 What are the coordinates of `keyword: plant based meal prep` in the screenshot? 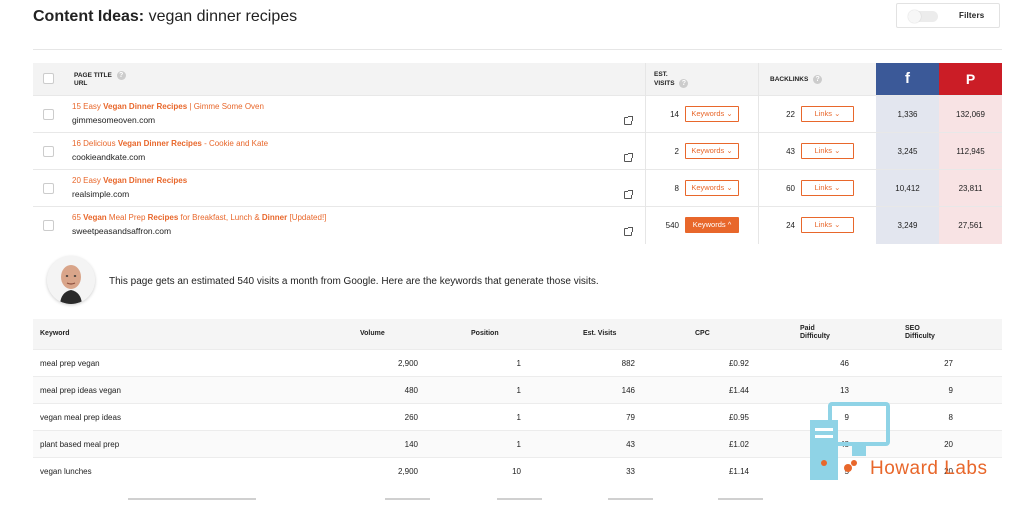 It's located at (80, 444).